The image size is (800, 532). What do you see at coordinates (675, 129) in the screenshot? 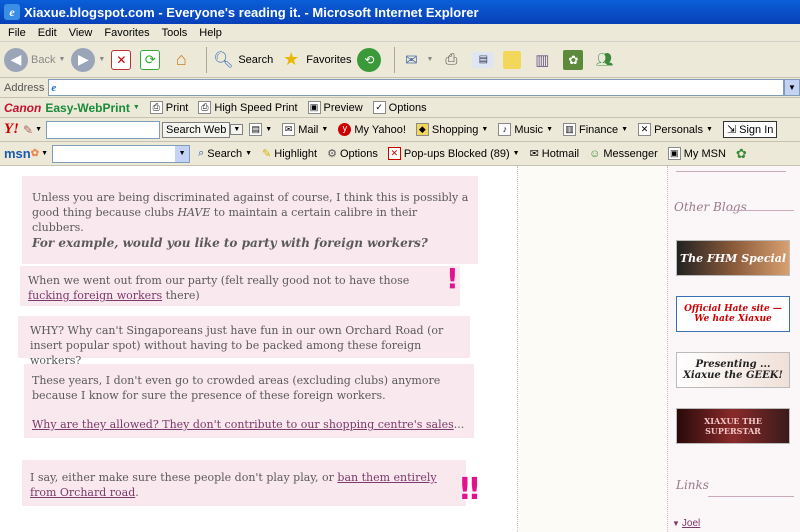
I see `personals-button: ✕ Personals ▼` at bounding box center [675, 129].